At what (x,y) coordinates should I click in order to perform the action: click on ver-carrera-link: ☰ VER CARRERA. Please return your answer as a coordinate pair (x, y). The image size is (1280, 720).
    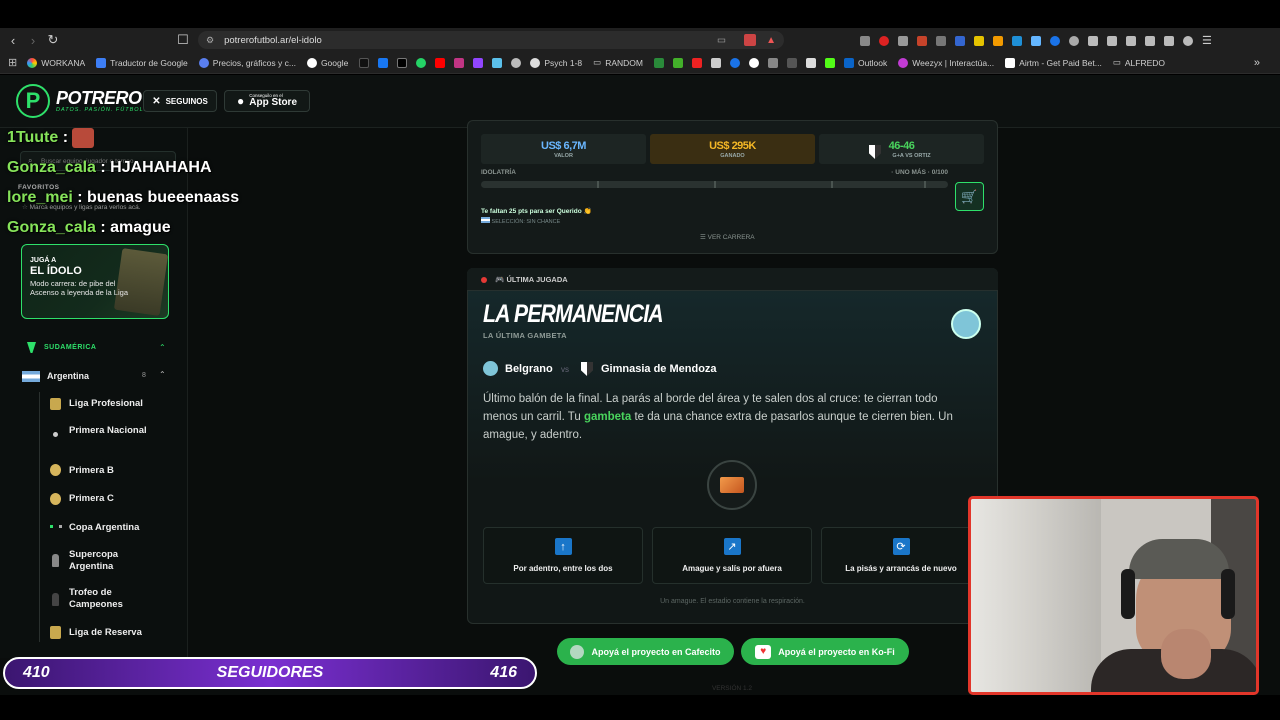
    Looking at the image, I should click on (727, 237).